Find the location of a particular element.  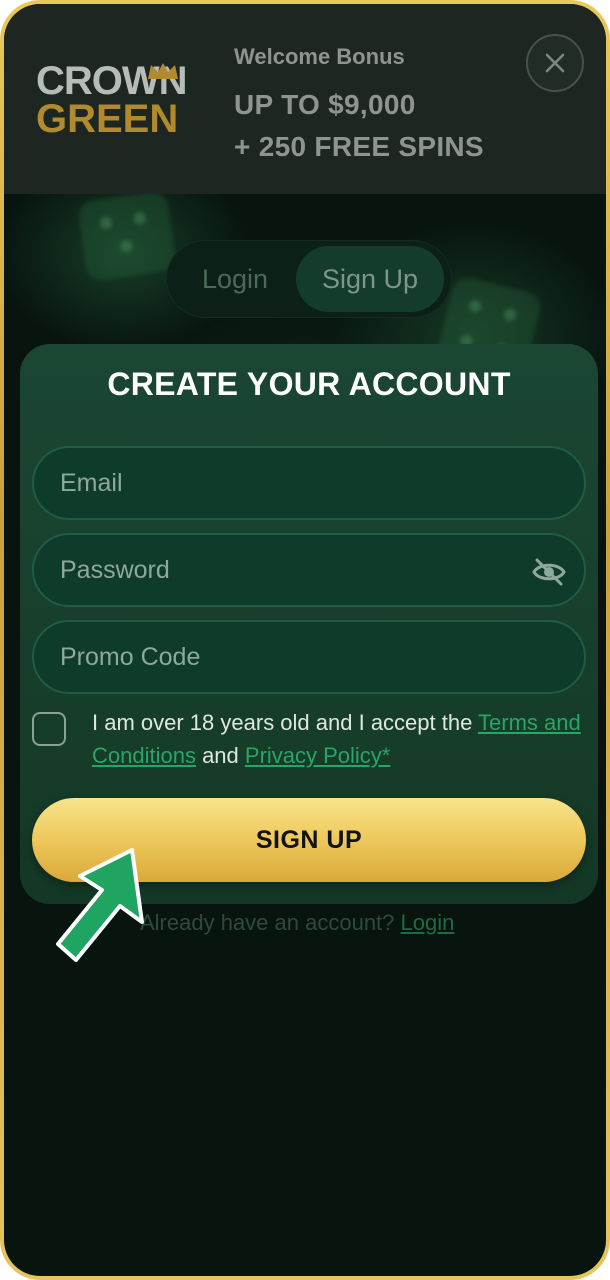

password-field is located at coordinates (309, 570).